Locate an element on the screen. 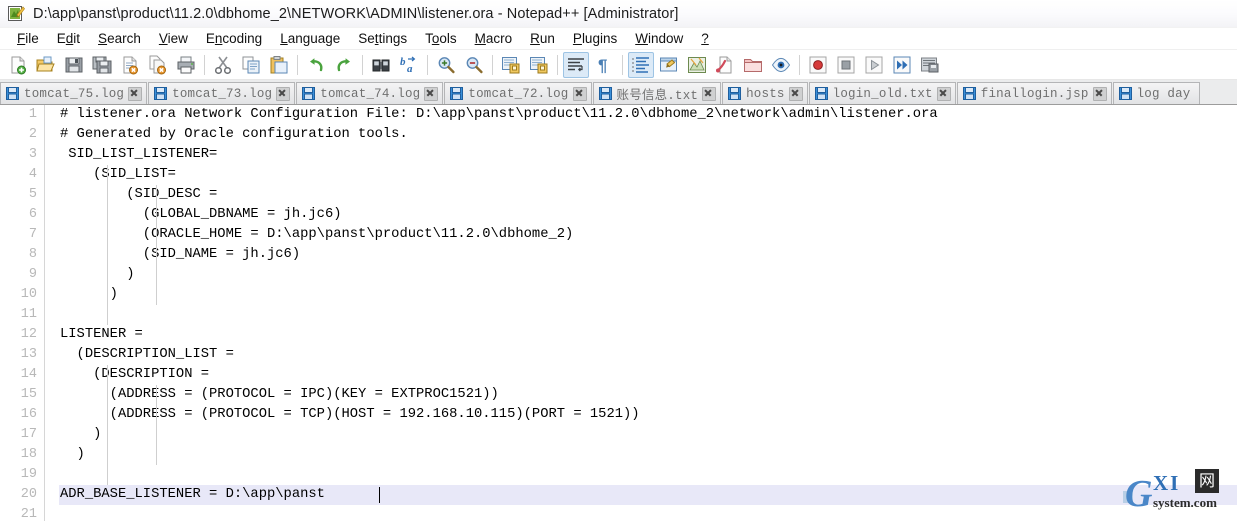  replace-icon: b a is located at coordinates (409, 65).